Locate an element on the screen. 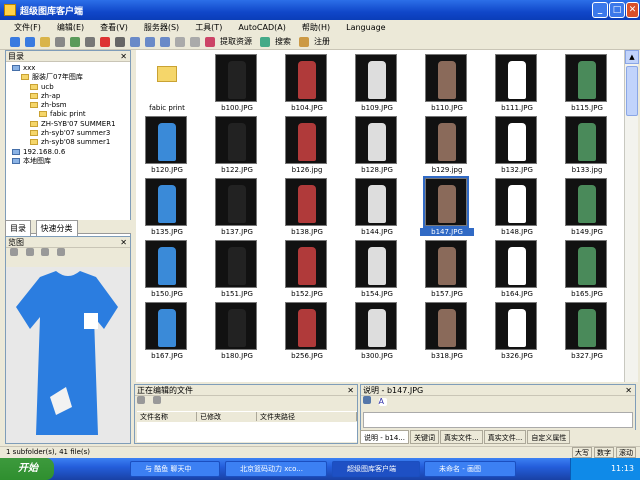 The height and width of the screenshot is (480, 640). close-button: ✕ is located at coordinates (632, 10).